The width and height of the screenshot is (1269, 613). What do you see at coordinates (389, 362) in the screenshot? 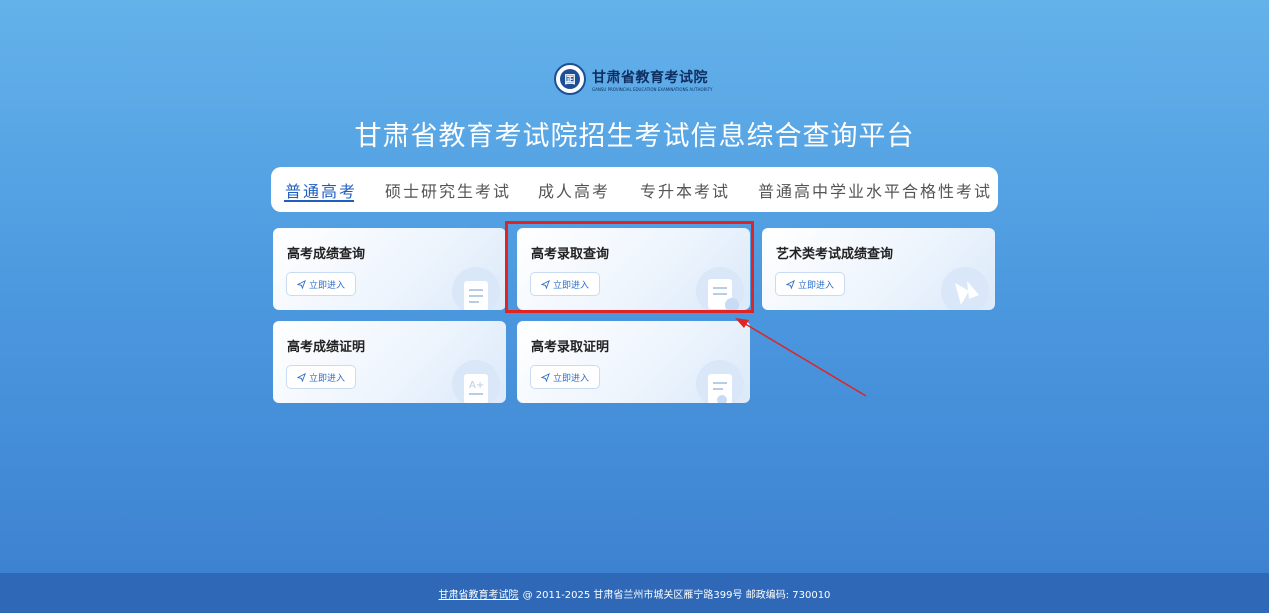
I see `card-score-certificate: 高考成绩证明 立即进入 A+` at bounding box center [389, 362].